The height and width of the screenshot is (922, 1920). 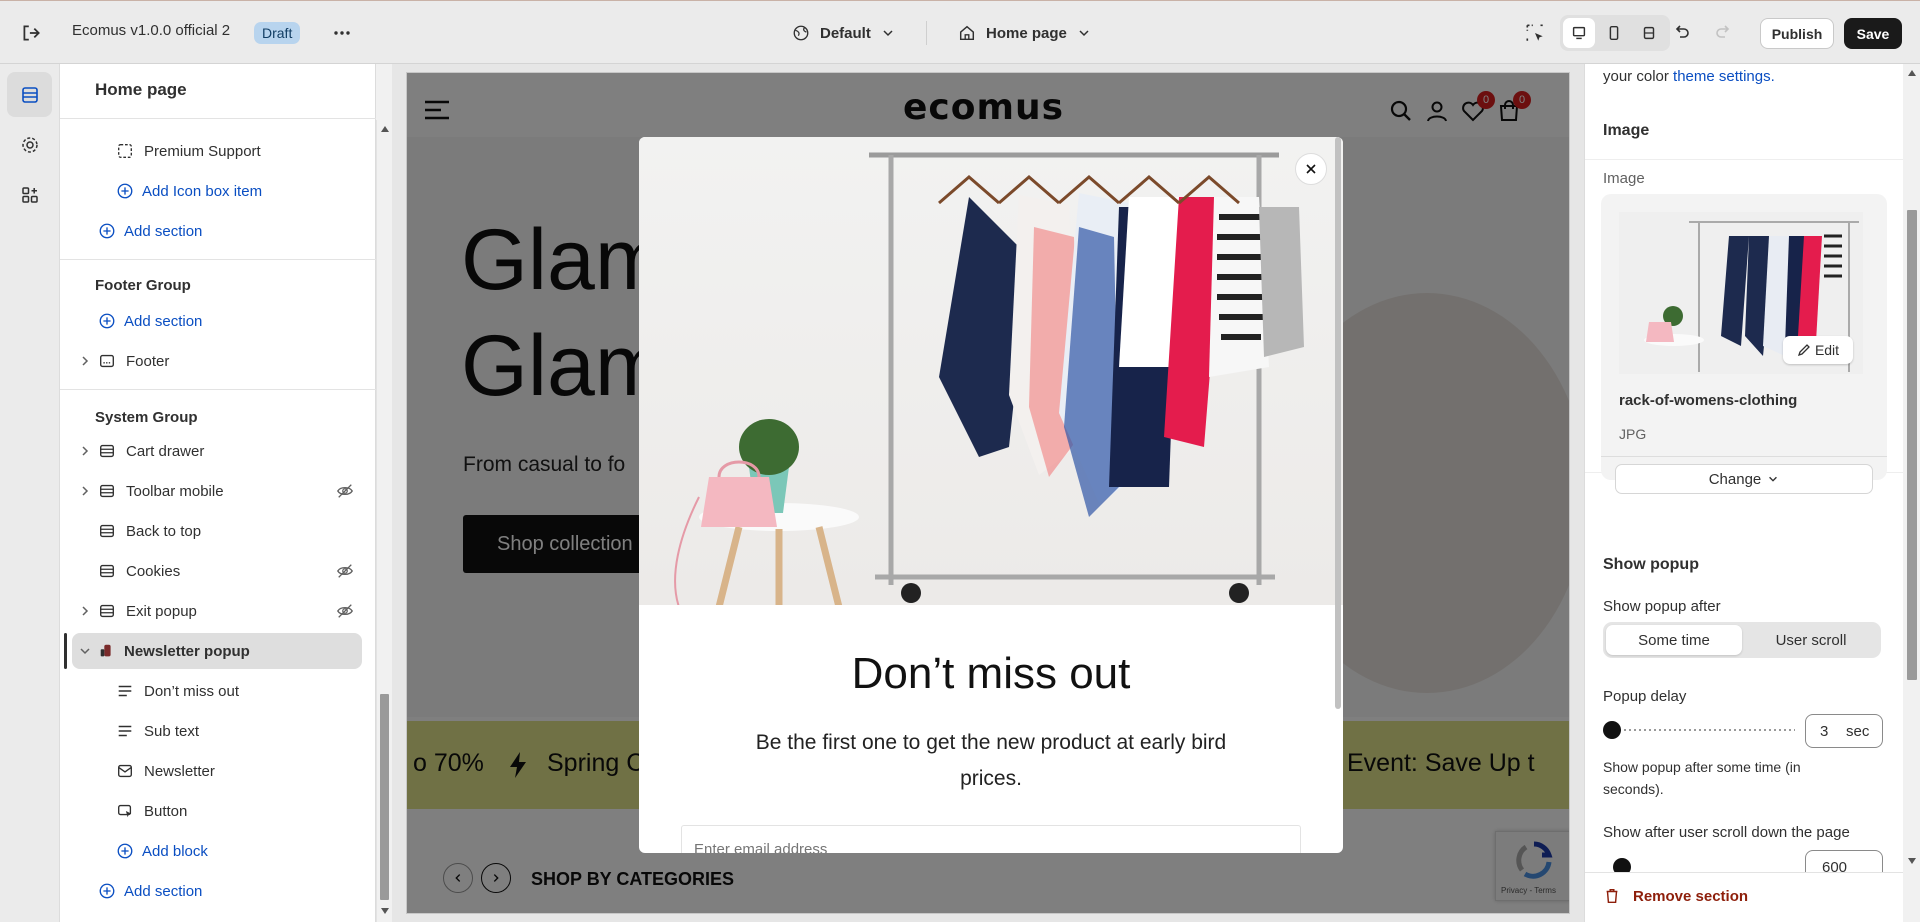 I want to click on popup-delay-slider, so click(x=1699, y=730).